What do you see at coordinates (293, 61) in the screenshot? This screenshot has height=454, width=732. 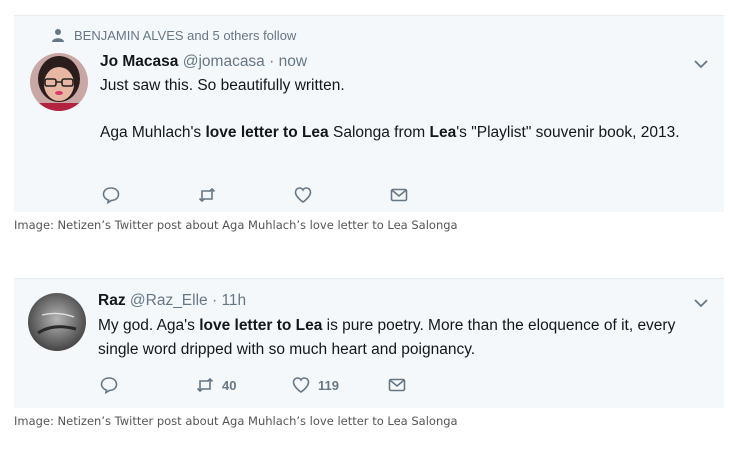 I see `timestamp: now` at bounding box center [293, 61].